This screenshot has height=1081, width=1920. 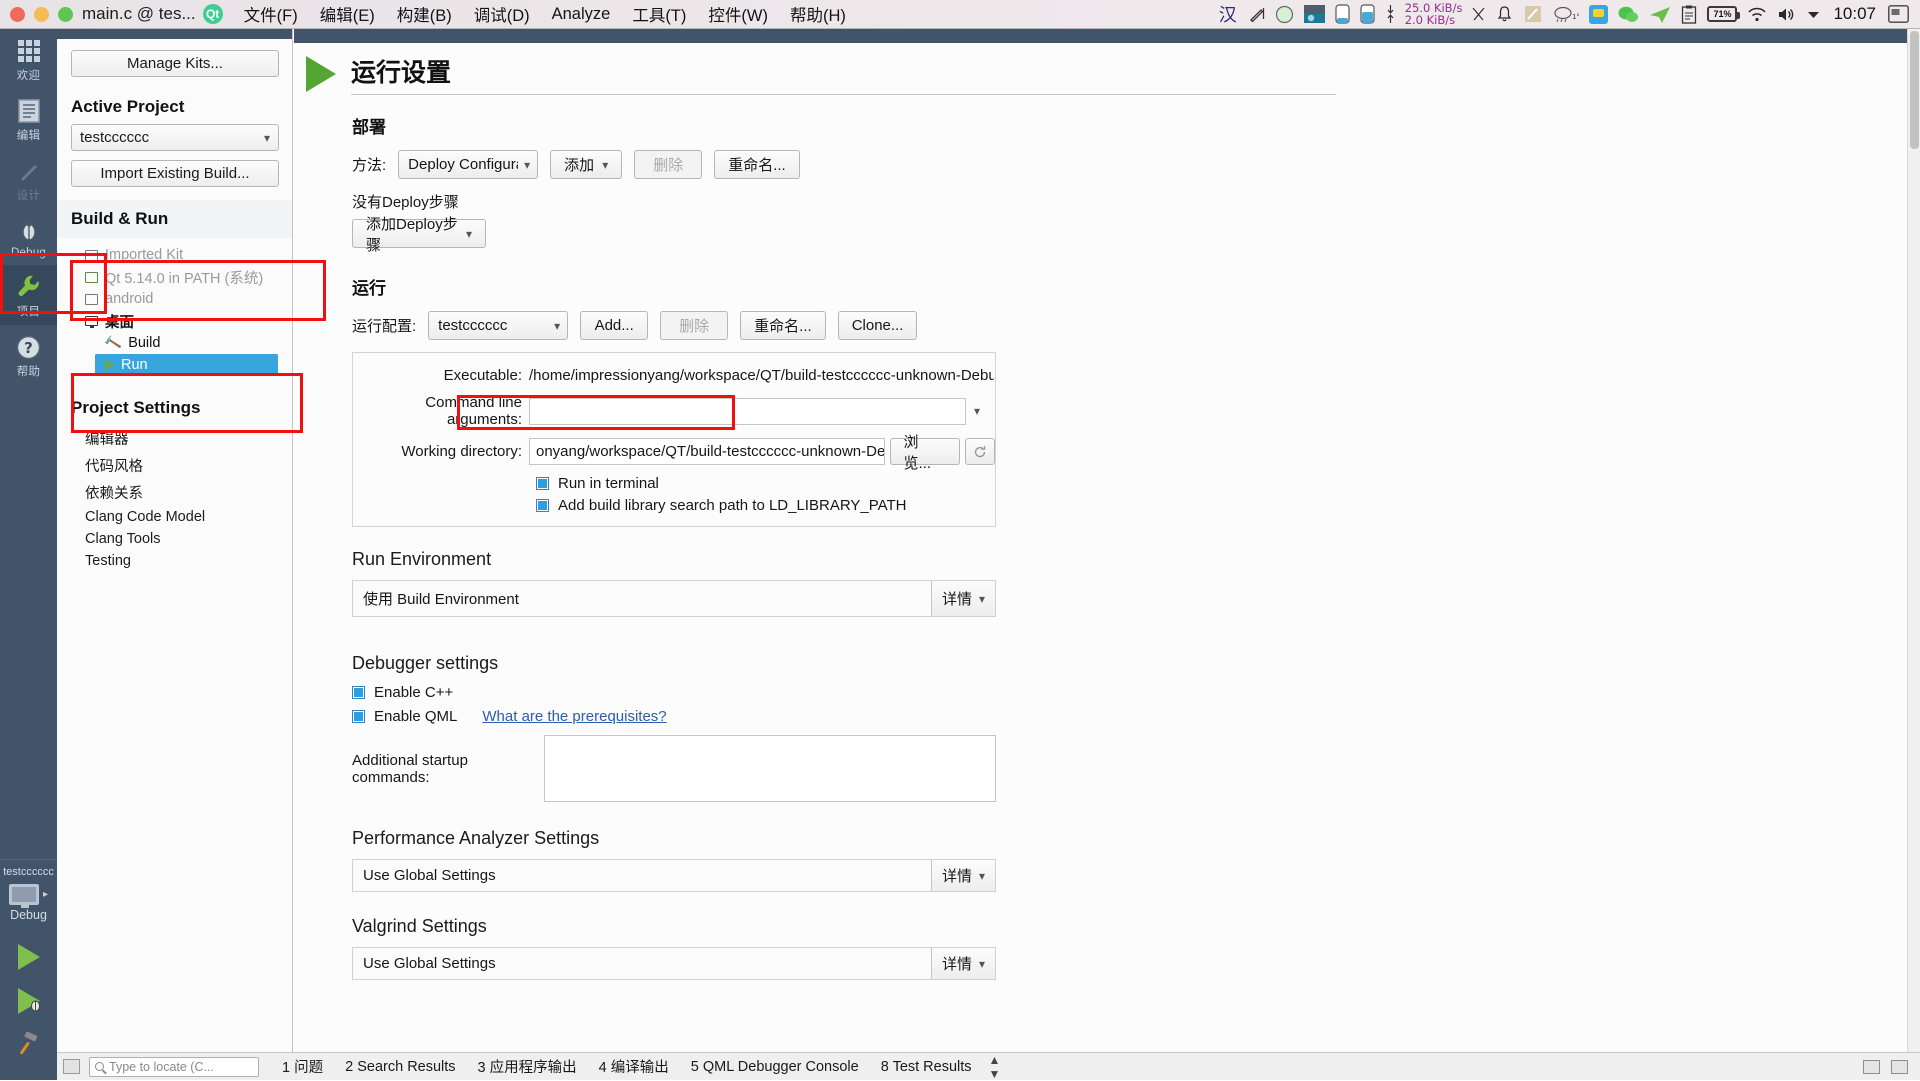 I want to click on notes-pencil-icon, so click(x=1533, y=14).